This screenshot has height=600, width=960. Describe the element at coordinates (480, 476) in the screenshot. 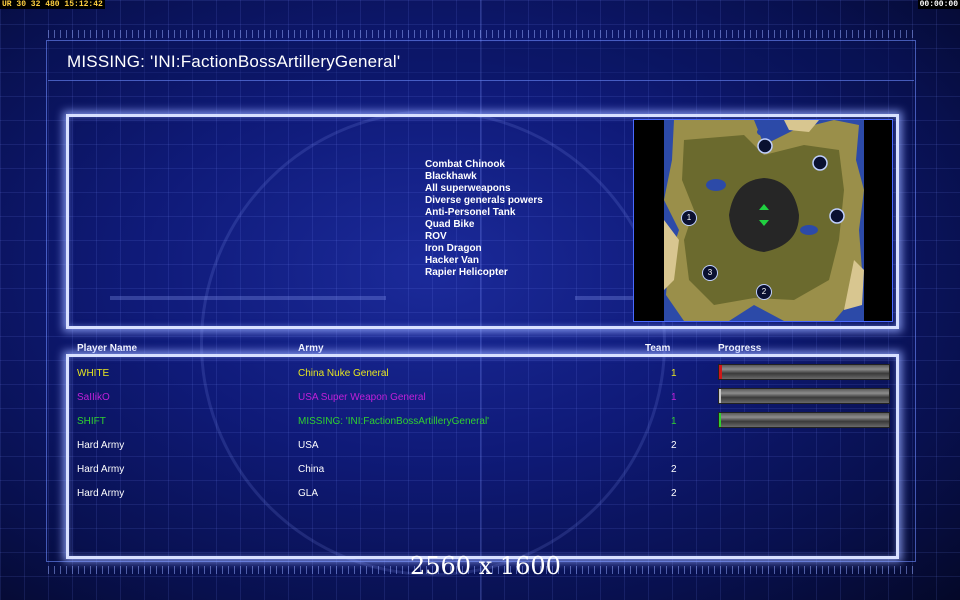

I see `player-row: Hard Army China 2` at that location.